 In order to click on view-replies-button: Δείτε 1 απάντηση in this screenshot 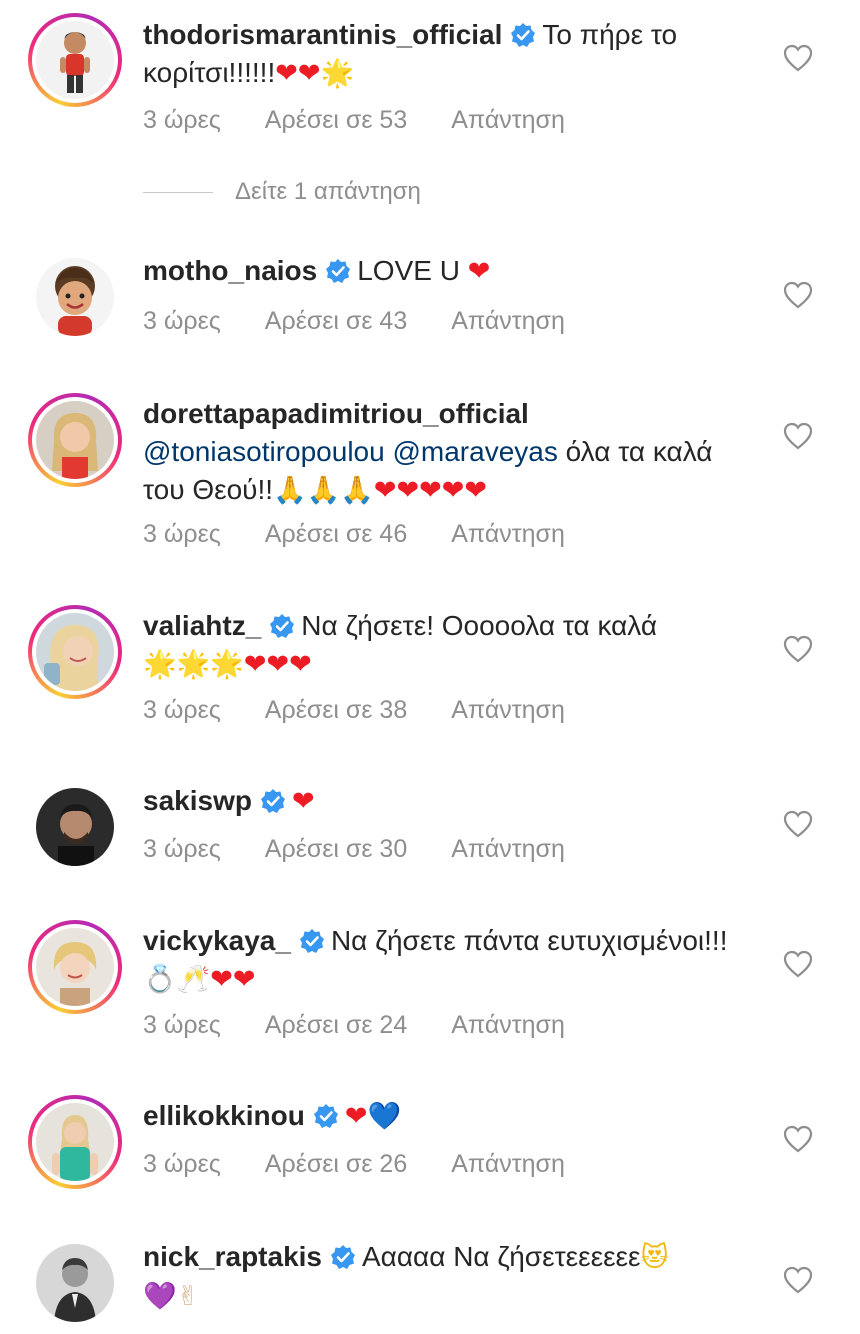, I will do `click(282, 192)`.